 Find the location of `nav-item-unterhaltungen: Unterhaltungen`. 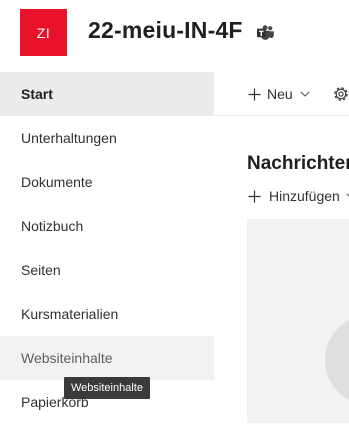

nav-item-unterhaltungen: Unterhaltungen is located at coordinates (107, 138).